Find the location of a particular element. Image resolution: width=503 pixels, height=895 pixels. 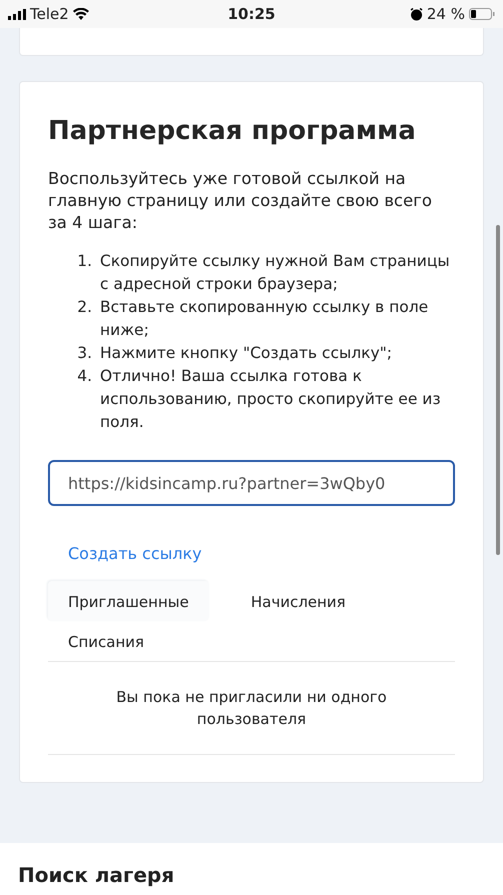

tab: Приглашенные is located at coordinates (128, 601).